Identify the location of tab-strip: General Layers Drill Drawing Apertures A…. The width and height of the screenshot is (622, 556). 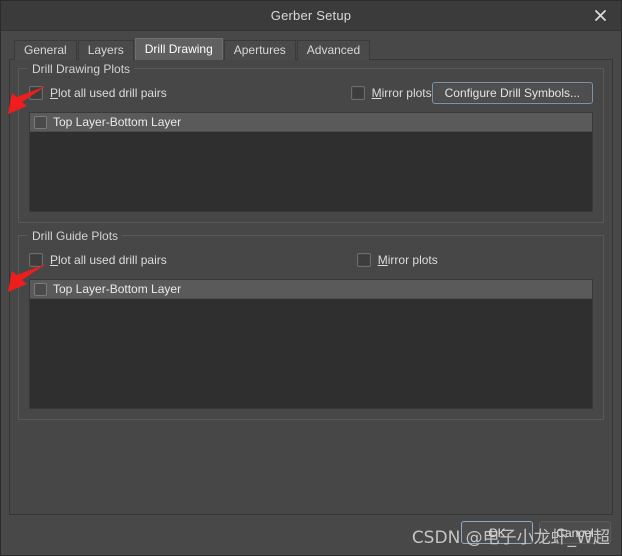
(311, 49).